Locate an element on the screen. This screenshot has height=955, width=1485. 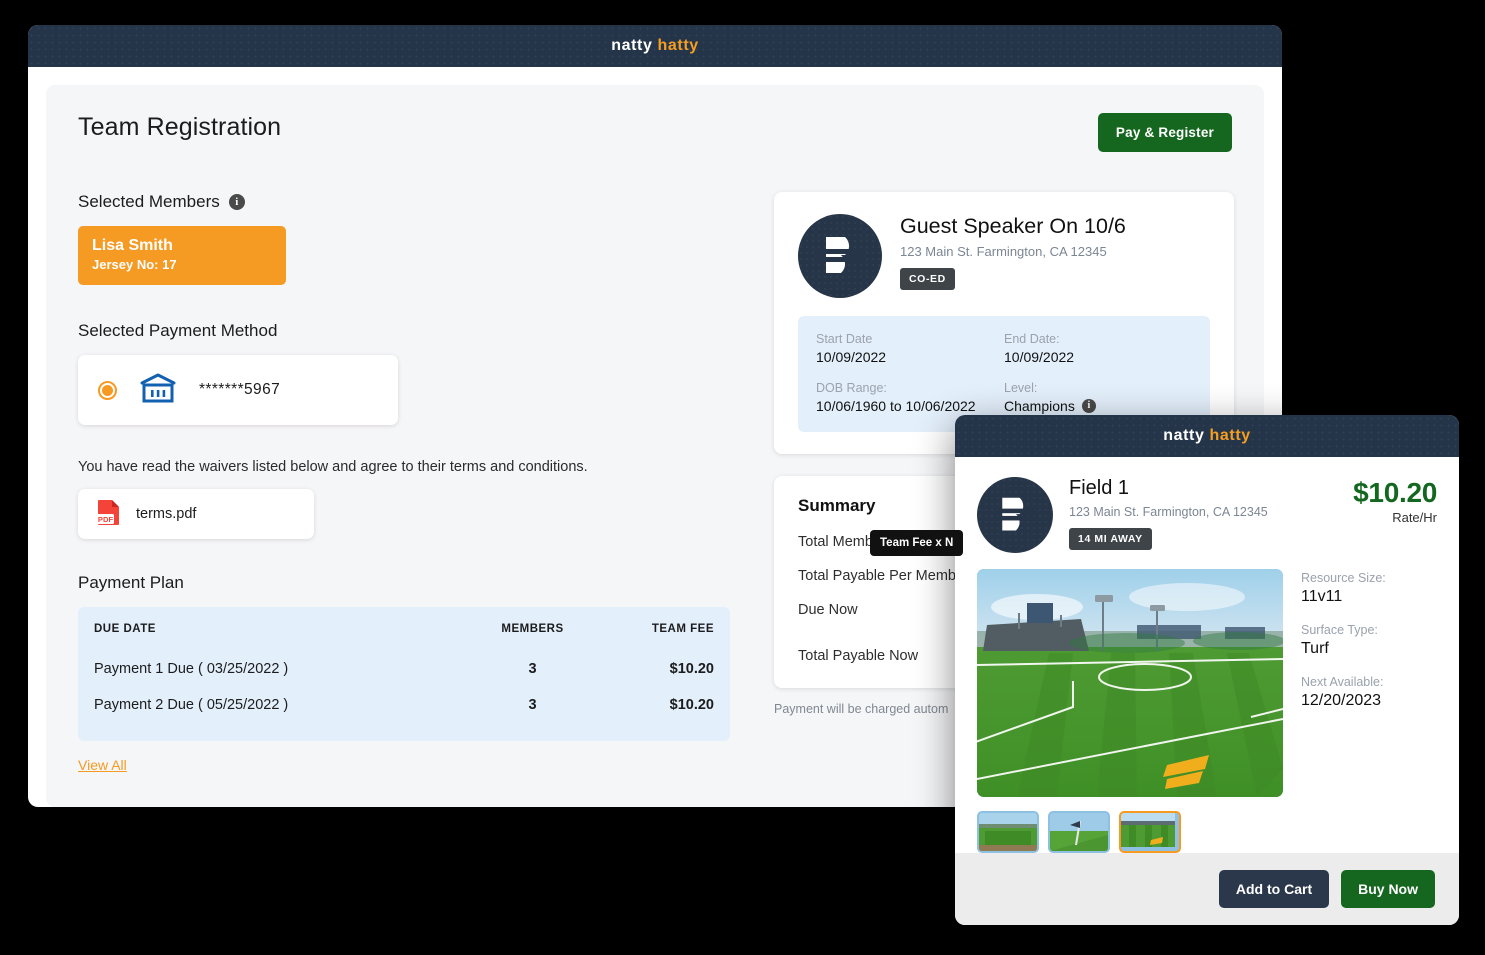
member-jersey: Jersey No: 17 is located at coordinates (134, 264).